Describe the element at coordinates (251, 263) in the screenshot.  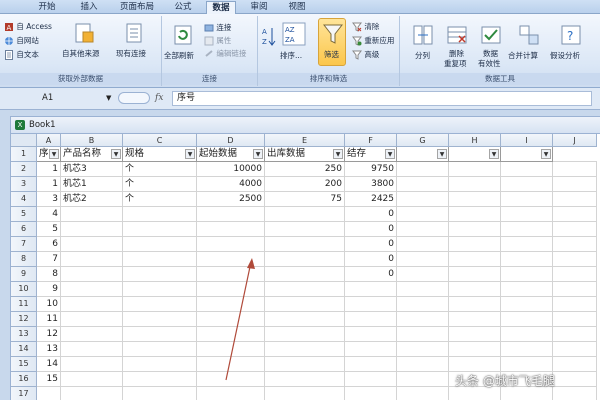
I see `arrow-head` at that location.